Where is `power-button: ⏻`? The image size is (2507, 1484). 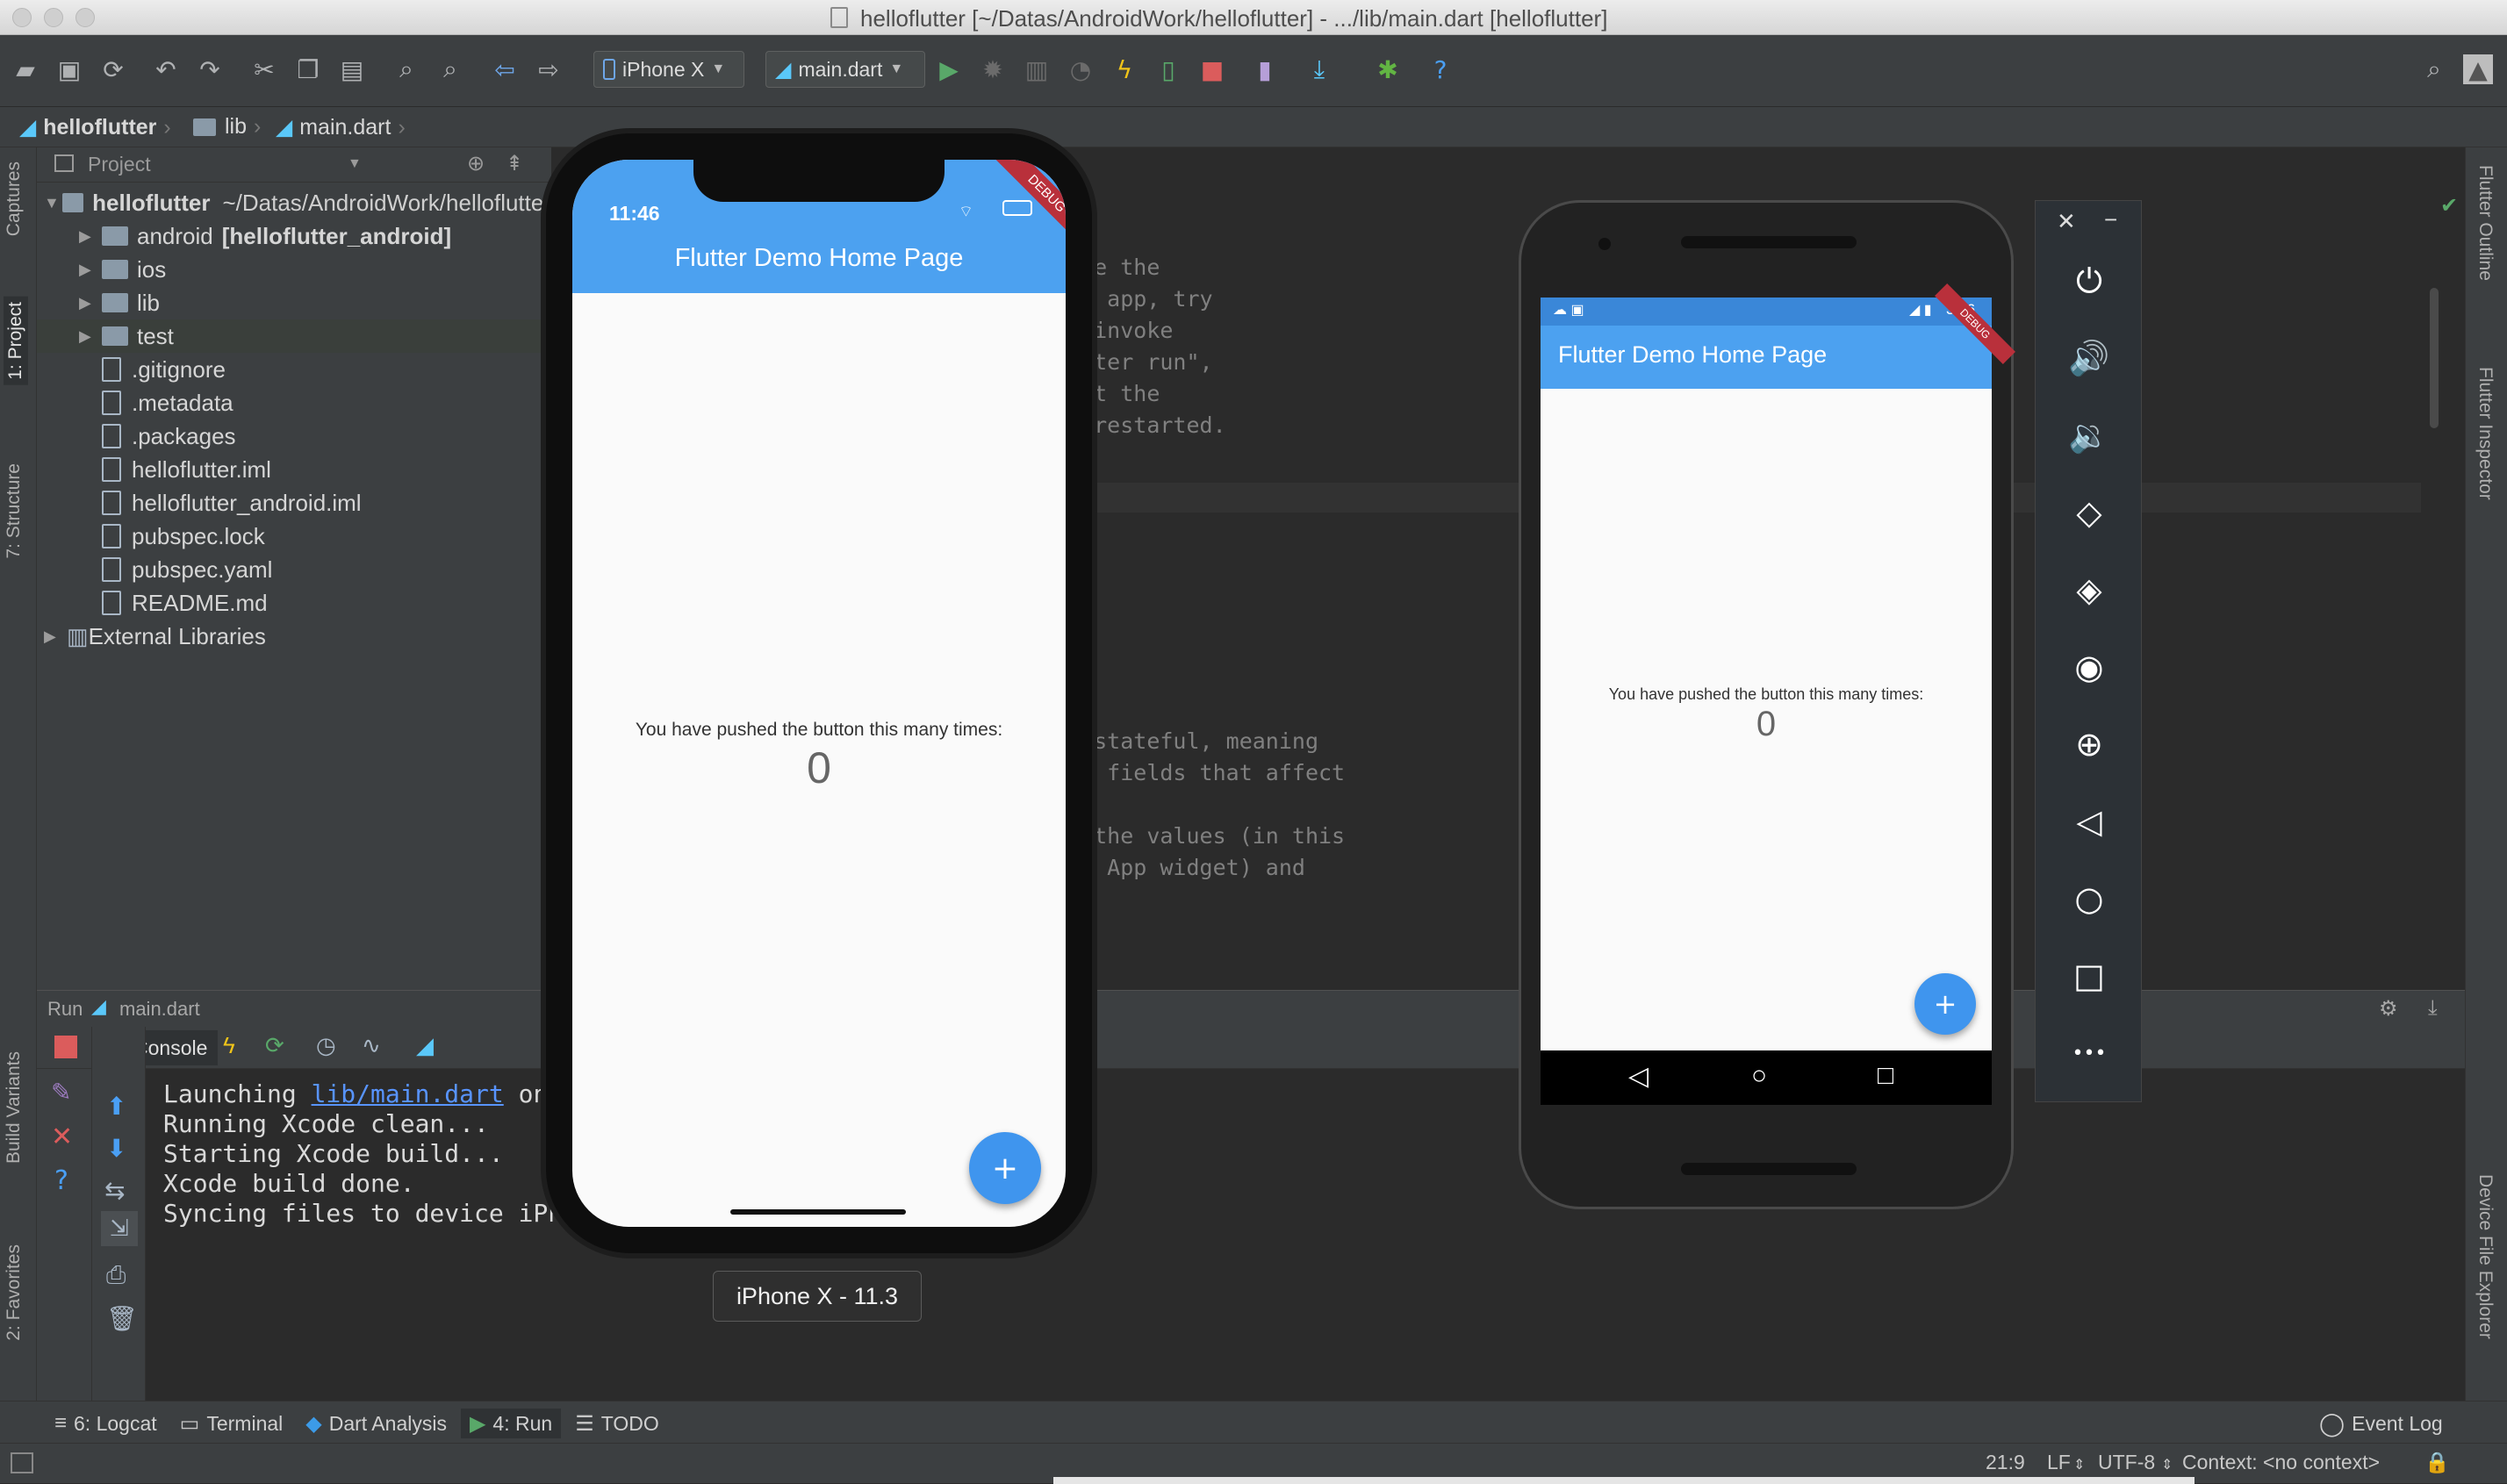 power-button: ⏻ is located at coordinates (2089, 280).